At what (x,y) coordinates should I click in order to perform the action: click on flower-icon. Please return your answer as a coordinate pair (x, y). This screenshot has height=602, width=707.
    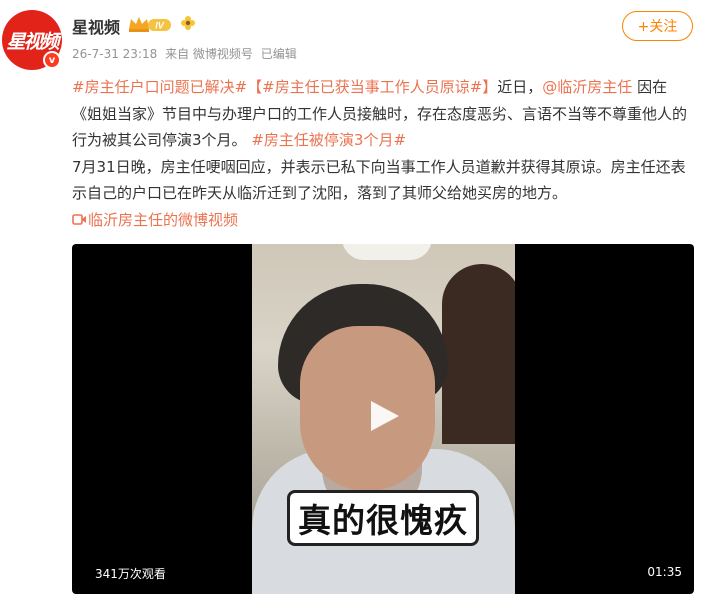
    Looking at the image, I should click on (188, 23).